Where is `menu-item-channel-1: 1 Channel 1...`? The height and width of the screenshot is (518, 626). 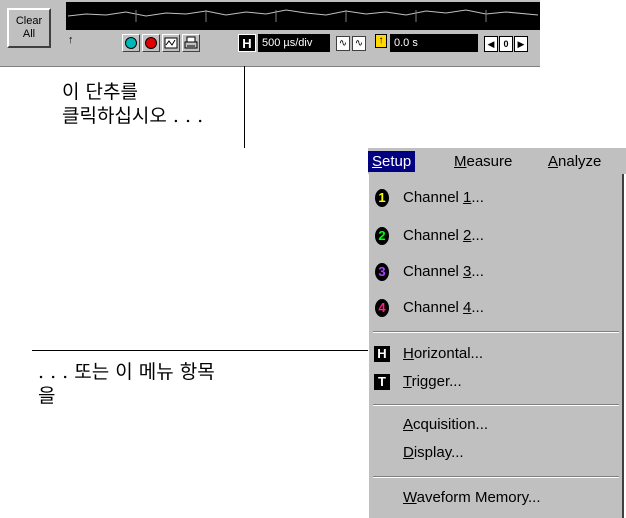
menu-item-channel-1: 1 Channel 1... is located at coordinates (496, 198).